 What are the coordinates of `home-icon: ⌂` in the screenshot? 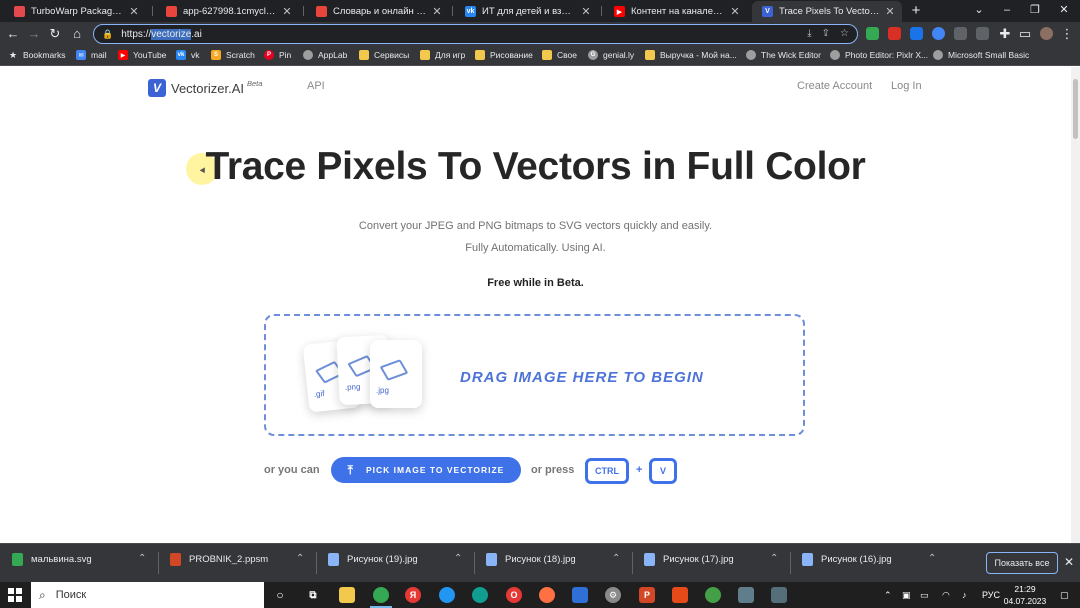 It's located at (77, 34).